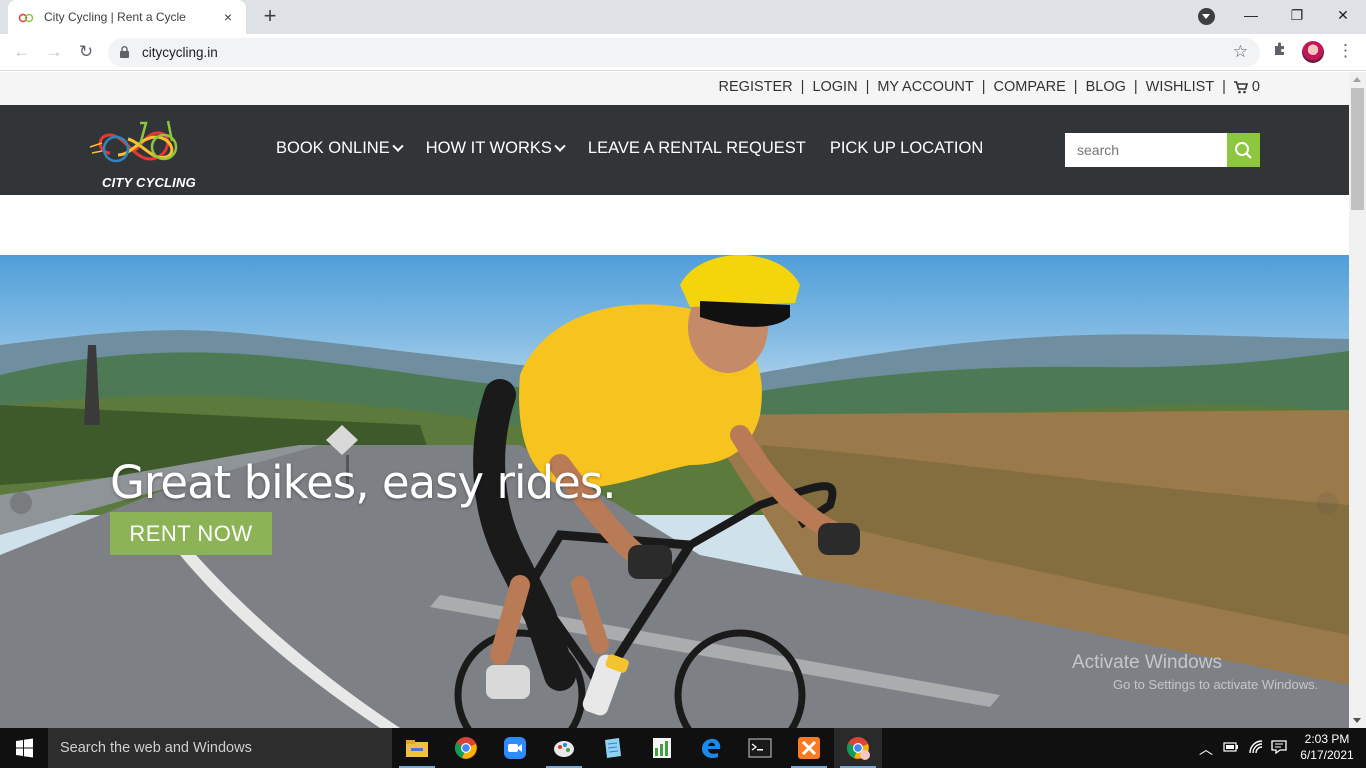 The height and width of the screenshot is (768, 1366). What do you see at coordinates (858, 748) in the screenshot?
I see `chrome-profile-icon` at bounding box center [858, 748].